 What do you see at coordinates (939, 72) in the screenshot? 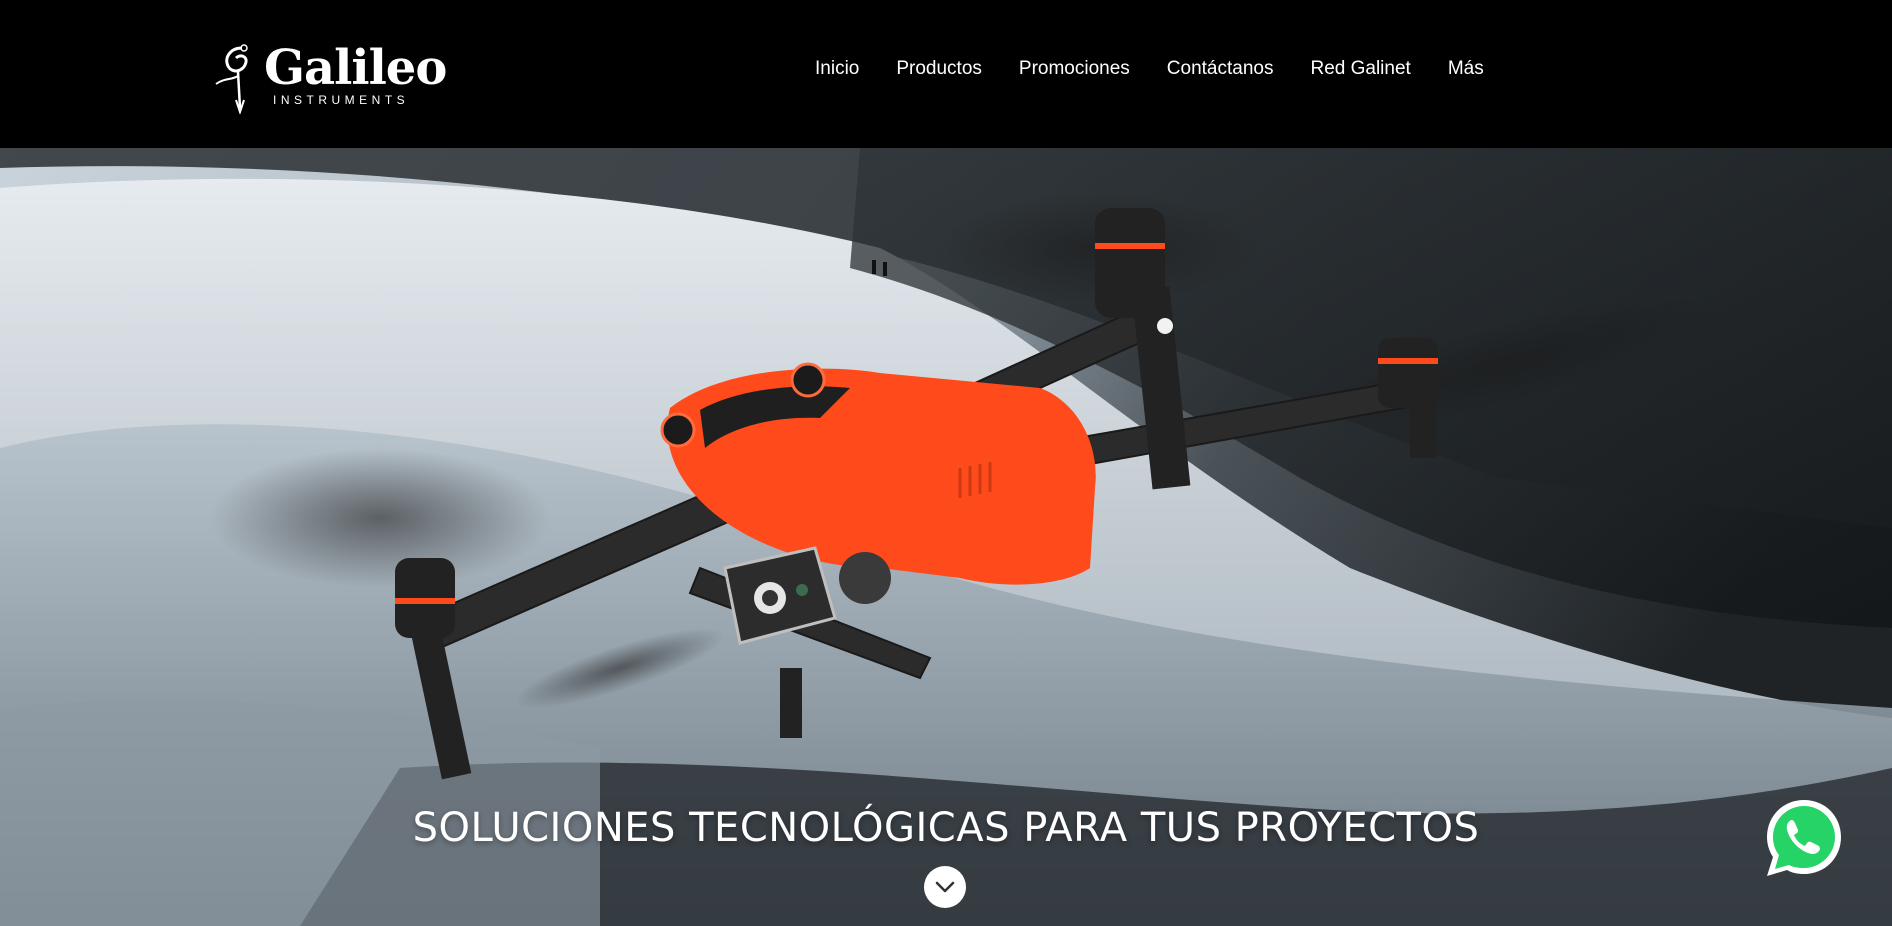
I see `nav-item-productos: Productos` at bounding box center [939, 72].